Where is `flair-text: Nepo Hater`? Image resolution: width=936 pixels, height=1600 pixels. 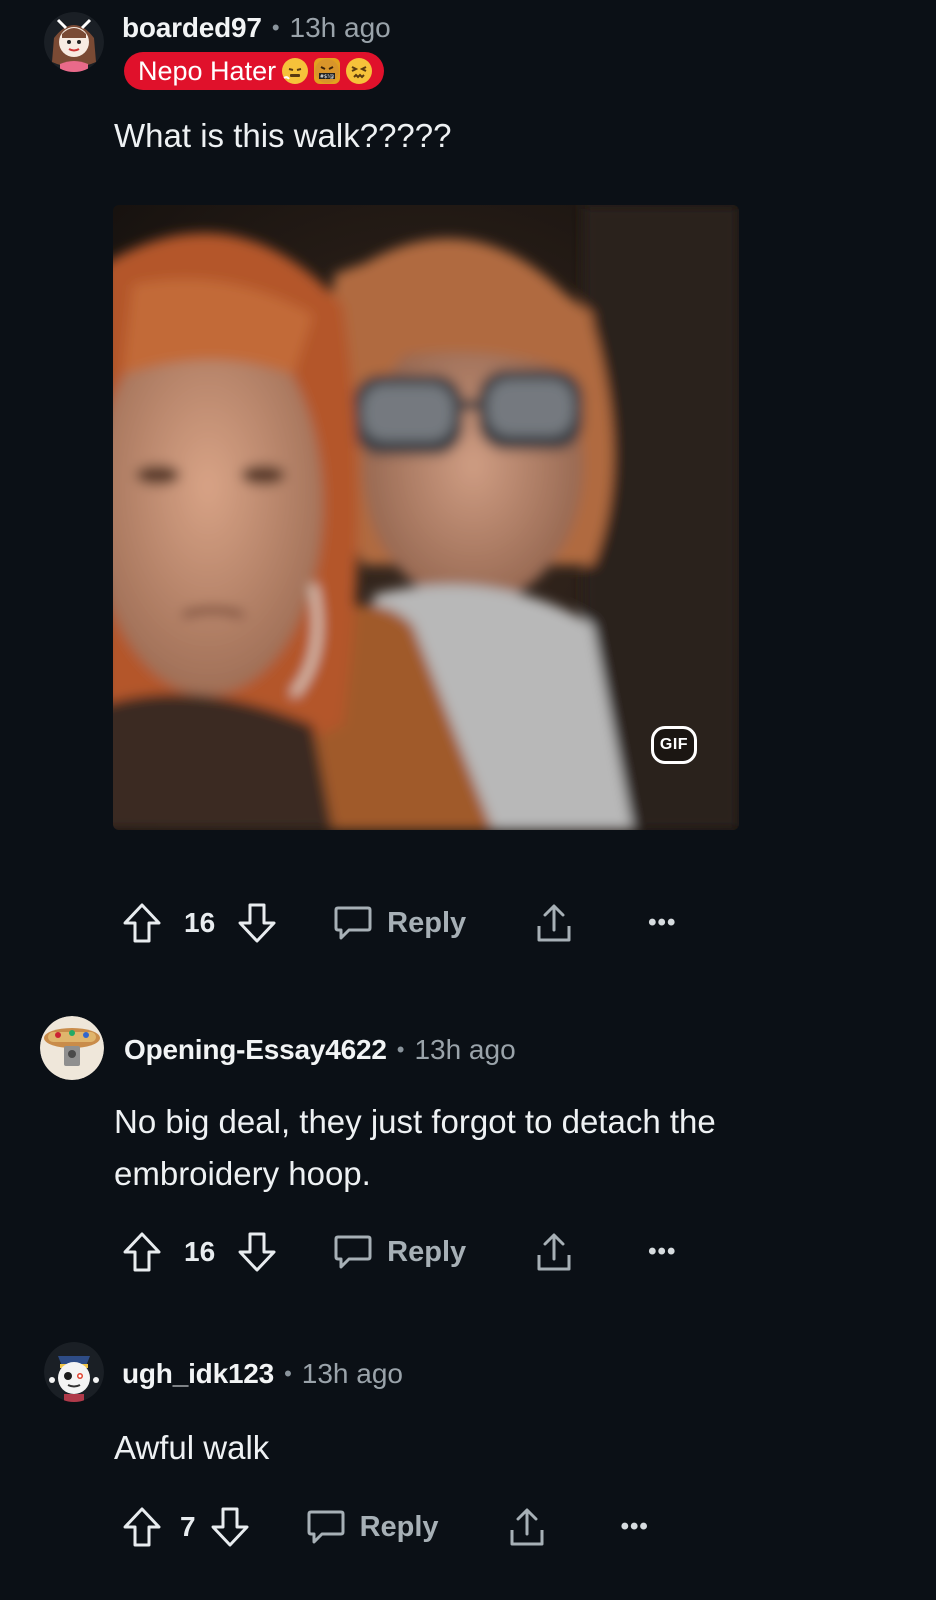 flair-text: Nepo Hater is located at coordinates (207, 70).